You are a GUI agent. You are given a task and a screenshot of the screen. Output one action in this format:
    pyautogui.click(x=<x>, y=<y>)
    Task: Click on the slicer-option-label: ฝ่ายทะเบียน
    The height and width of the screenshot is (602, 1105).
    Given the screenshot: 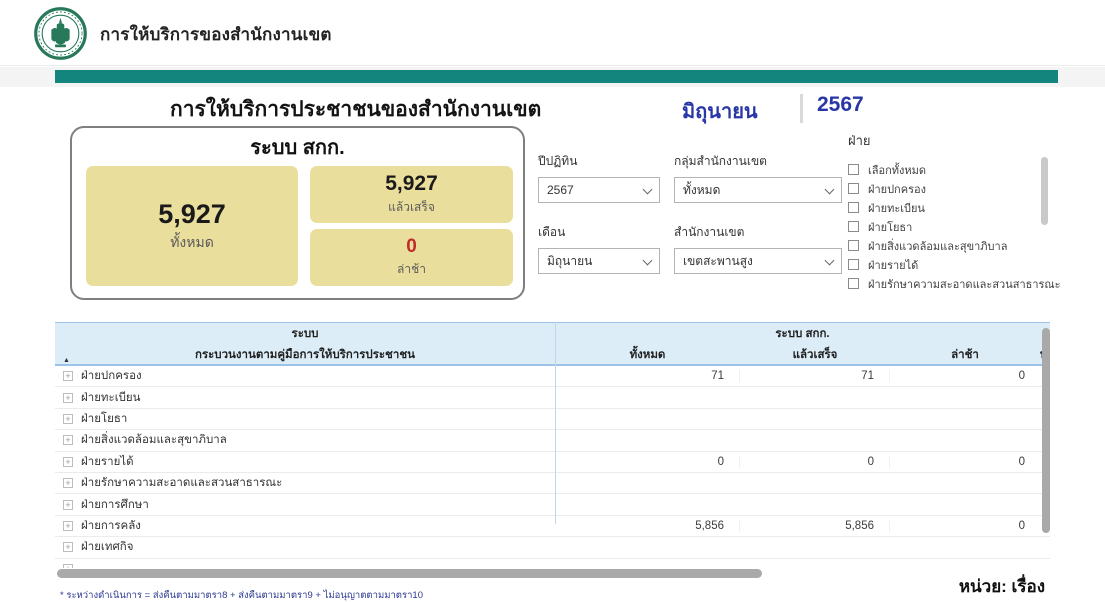 What is the action you would take?
    pyautogui.click(x=896, y=208)
    